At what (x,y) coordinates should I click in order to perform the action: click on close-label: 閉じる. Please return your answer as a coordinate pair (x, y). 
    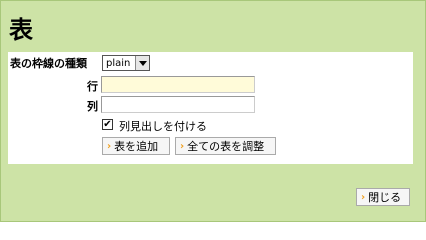
    Looking at the image, I should click on (385, 197).